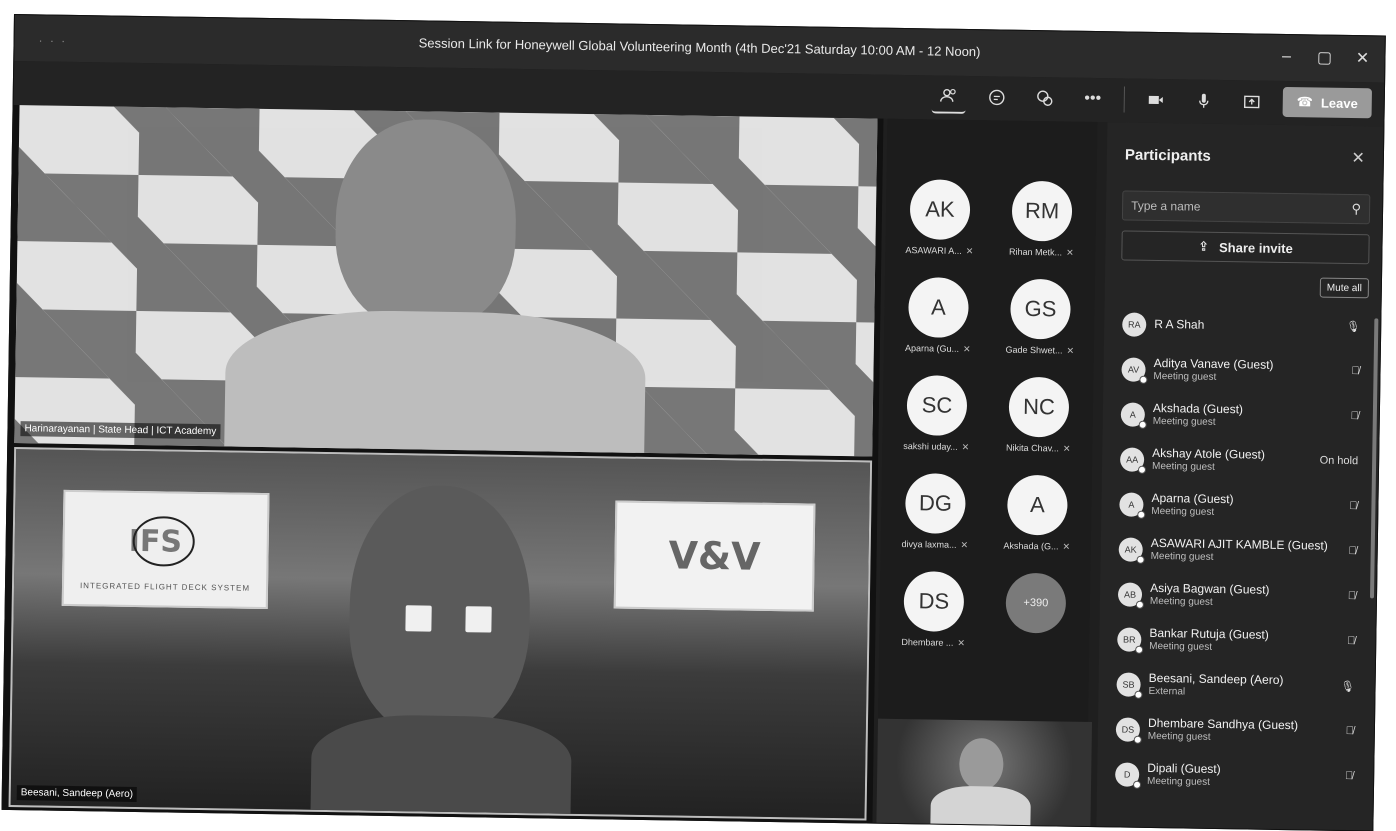 This screenshot has height=831, width=1396. What do you see at coordinates (77, 793) in the screenshot?
I see `tile-name-label: Beesani, Sandeep (Aero)` at bounding box center [77, 793].